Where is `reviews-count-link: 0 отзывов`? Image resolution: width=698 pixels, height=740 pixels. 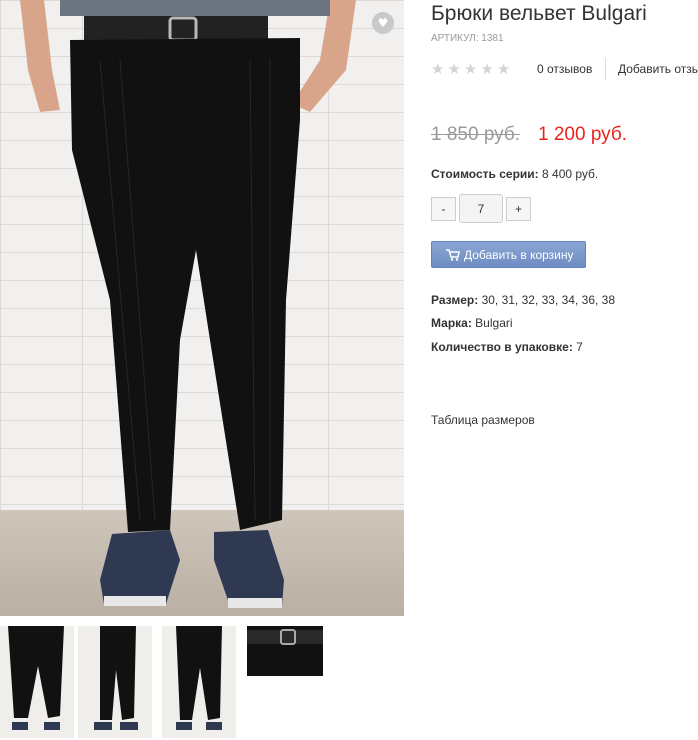 reviews-count-link: 0 отзывов is located at coordinates (564, 69).